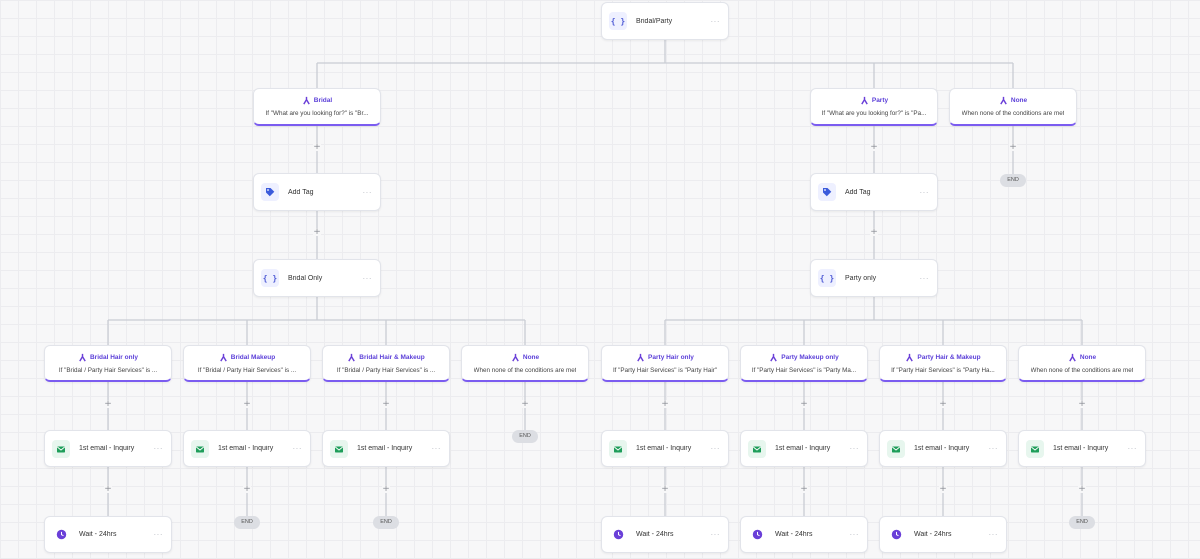  I want to click on branch-none-party: None When none of the conditions are met, so click(1082, 363).